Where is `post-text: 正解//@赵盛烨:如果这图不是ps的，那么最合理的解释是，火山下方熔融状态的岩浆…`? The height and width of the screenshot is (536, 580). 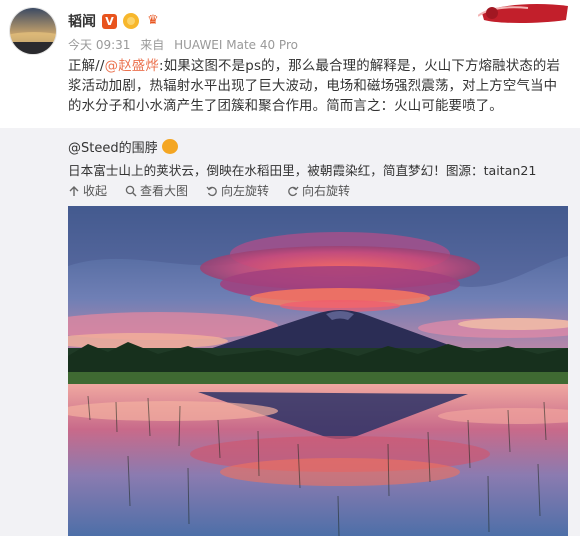 post-text: 正解//@赵盛烨:如果这图不是ps的，那么最合理的解释是，火山下方熔融状态的岩浆… is located at coordinates (318, 87).